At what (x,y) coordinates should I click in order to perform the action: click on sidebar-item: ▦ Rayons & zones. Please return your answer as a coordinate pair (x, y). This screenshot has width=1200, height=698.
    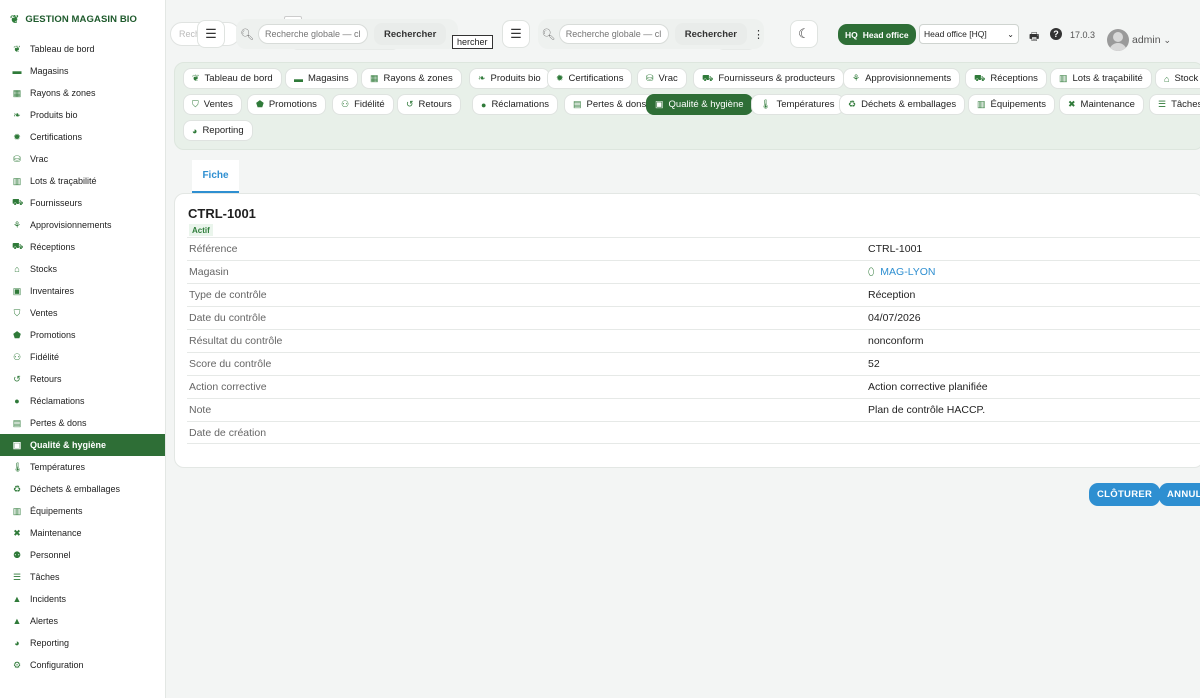
    Looking at the image, I should click on (82, 93).